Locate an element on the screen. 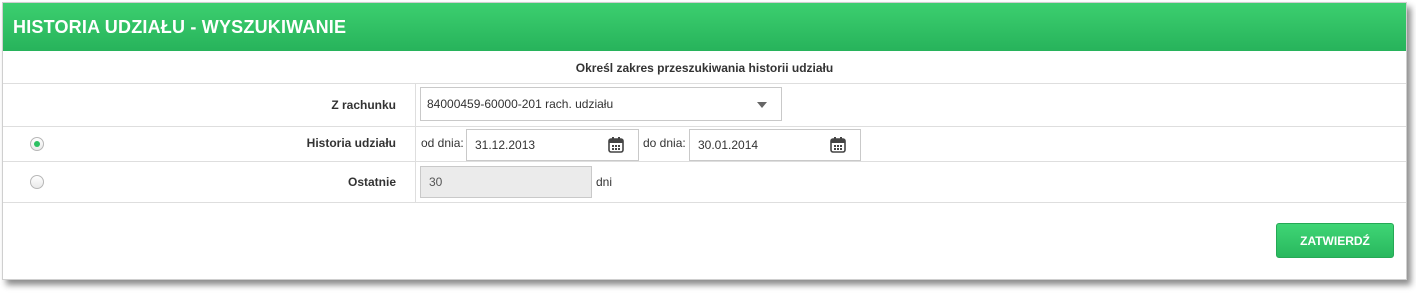  account-label: Z rachunku is located at coordinates (363, 105).